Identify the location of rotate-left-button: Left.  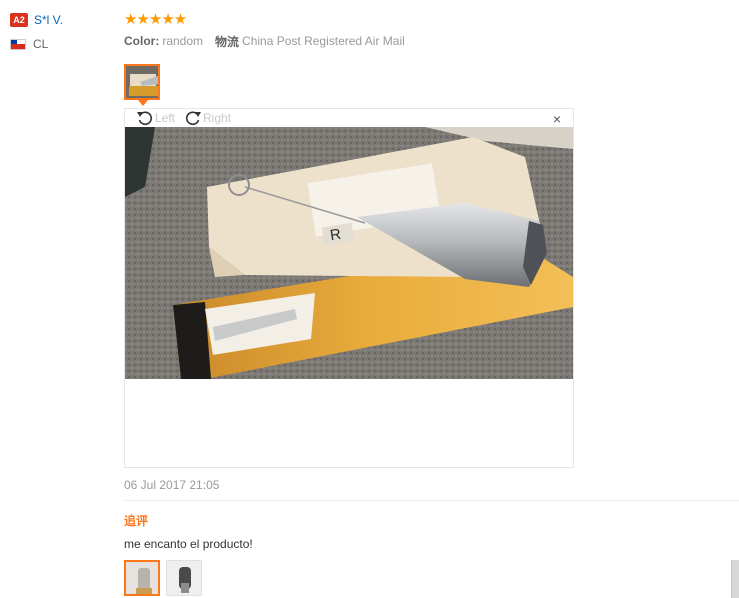
(155, 118).